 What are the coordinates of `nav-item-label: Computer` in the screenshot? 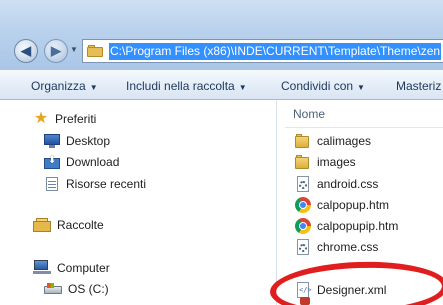 It's located at (83, 267).